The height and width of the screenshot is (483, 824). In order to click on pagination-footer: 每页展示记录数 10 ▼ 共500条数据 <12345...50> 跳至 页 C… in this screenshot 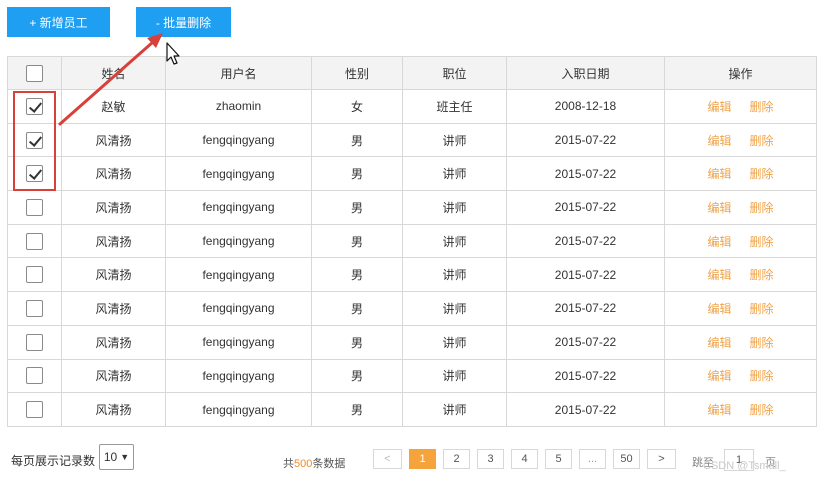, I will do `click(412, 460)`.